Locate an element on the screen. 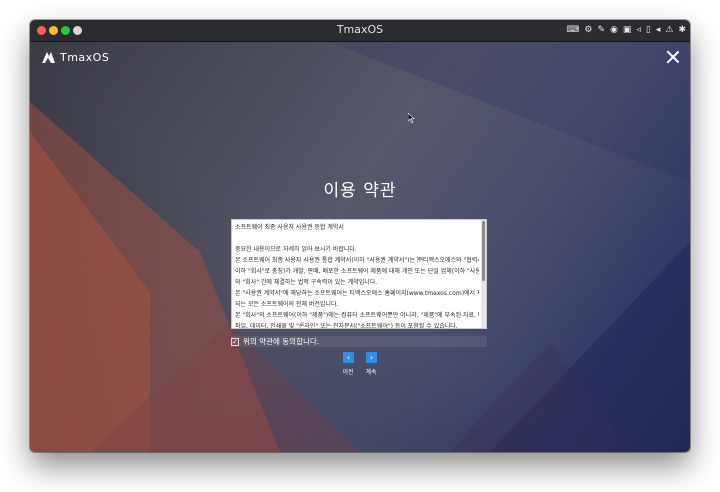  page-title: 이용 약관 is located at coordinates (360, 191).